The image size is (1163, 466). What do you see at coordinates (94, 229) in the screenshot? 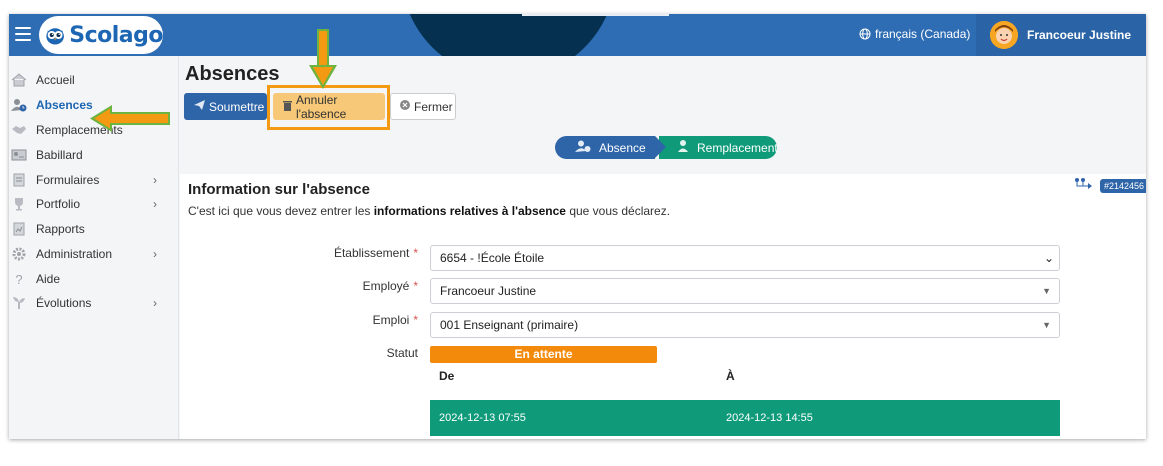
I see `sidebar-item-rapports: Rapports` at bounding box center [94, 229].